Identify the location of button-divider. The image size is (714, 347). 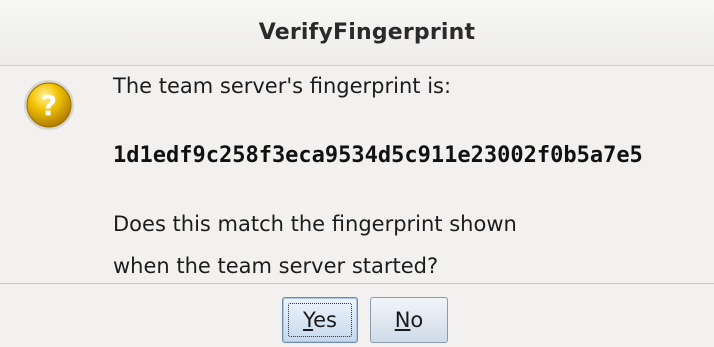
(357, 283).